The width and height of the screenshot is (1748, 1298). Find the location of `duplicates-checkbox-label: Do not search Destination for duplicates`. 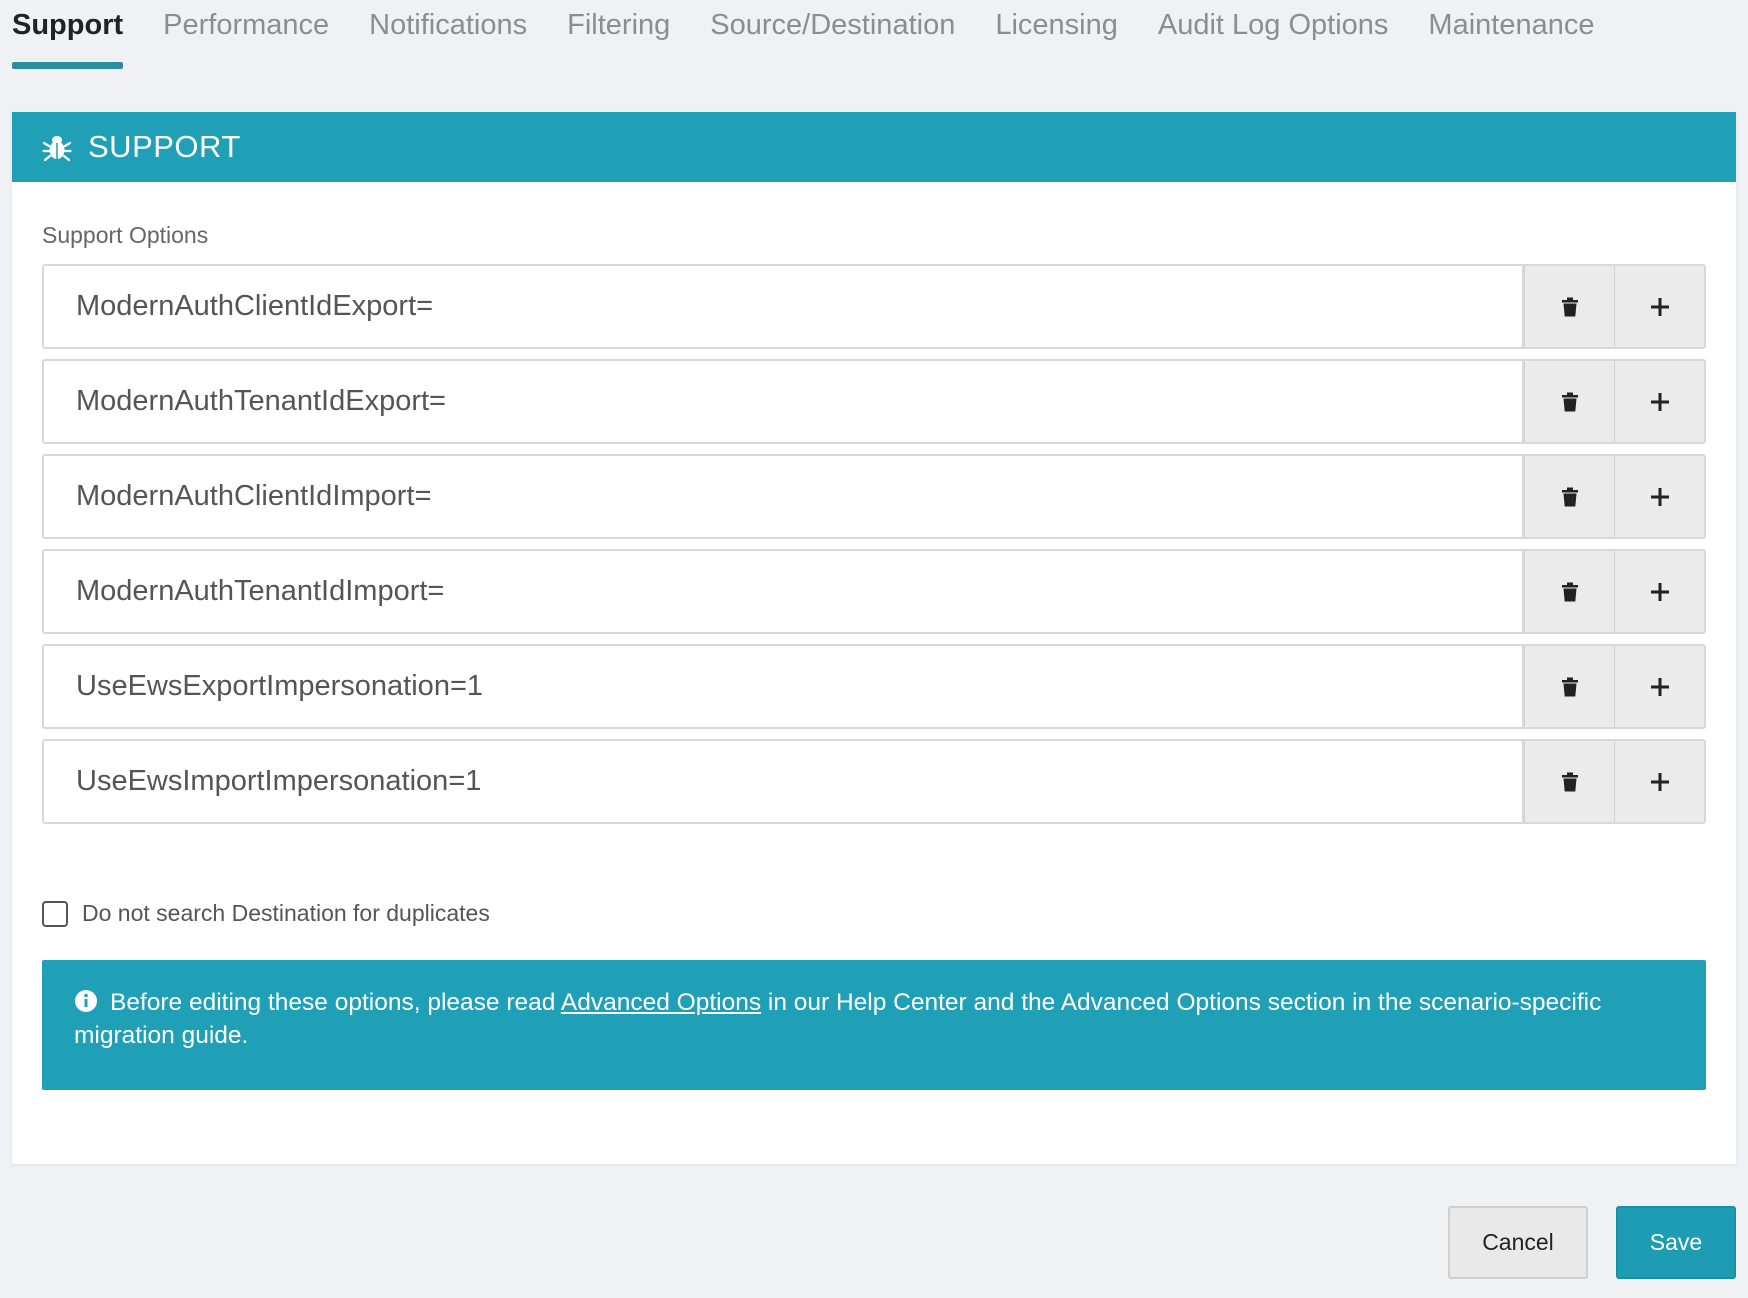

duplicates-checkbox-label: Do not search Destination for duplicates is located at coordinates (286, 913).